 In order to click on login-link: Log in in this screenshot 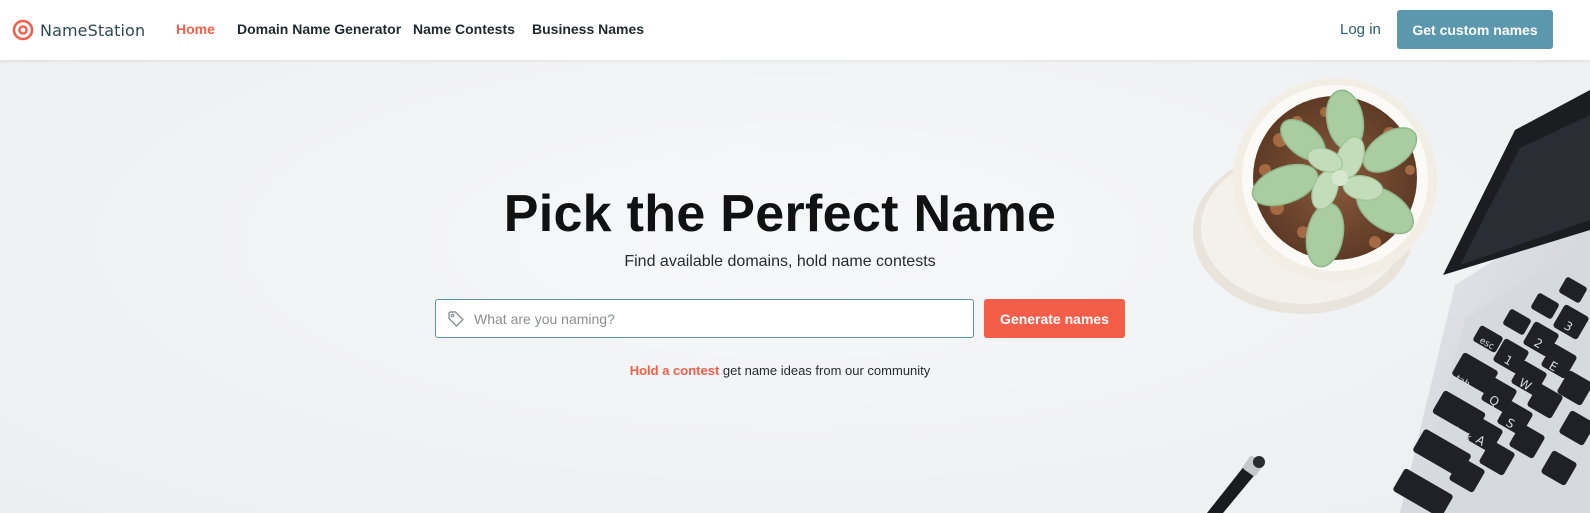, I will do `click(1360, 29)`.